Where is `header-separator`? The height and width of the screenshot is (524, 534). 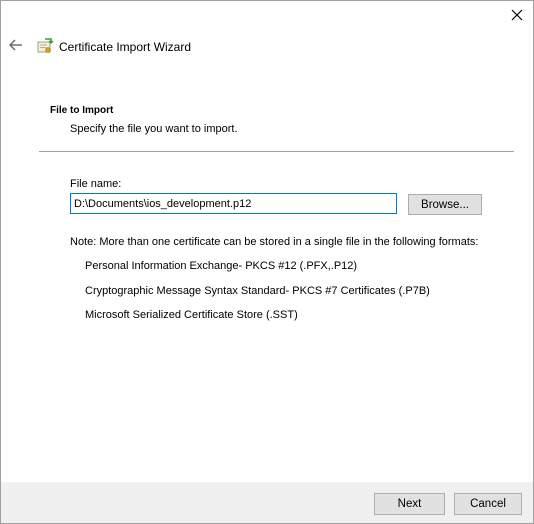 header-separator is located at coordinates (276, 151).